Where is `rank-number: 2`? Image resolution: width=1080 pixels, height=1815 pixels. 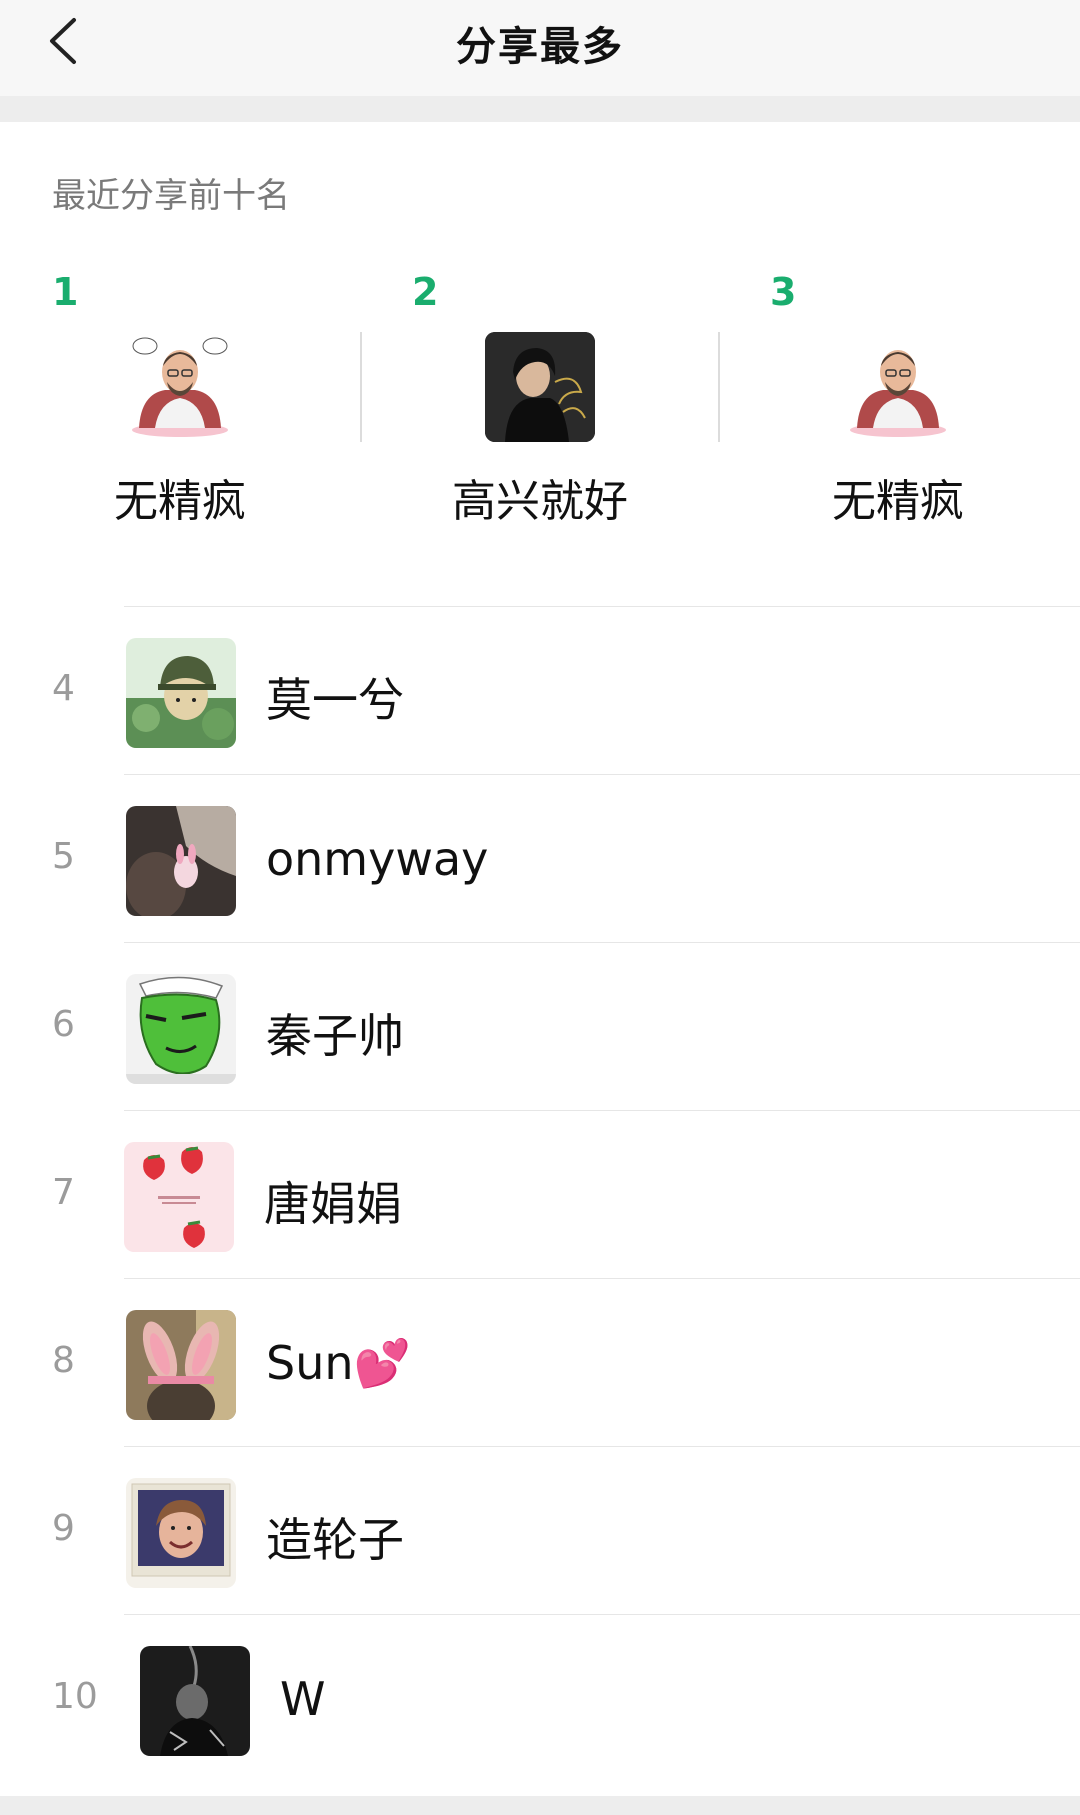 rank-number: 2 is located at coordinates (425, 292).